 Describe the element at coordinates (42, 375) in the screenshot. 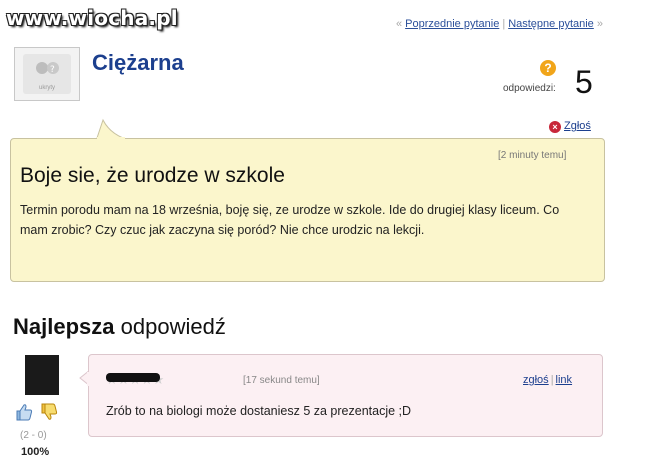

I see `answer-author-avatar` at that location.